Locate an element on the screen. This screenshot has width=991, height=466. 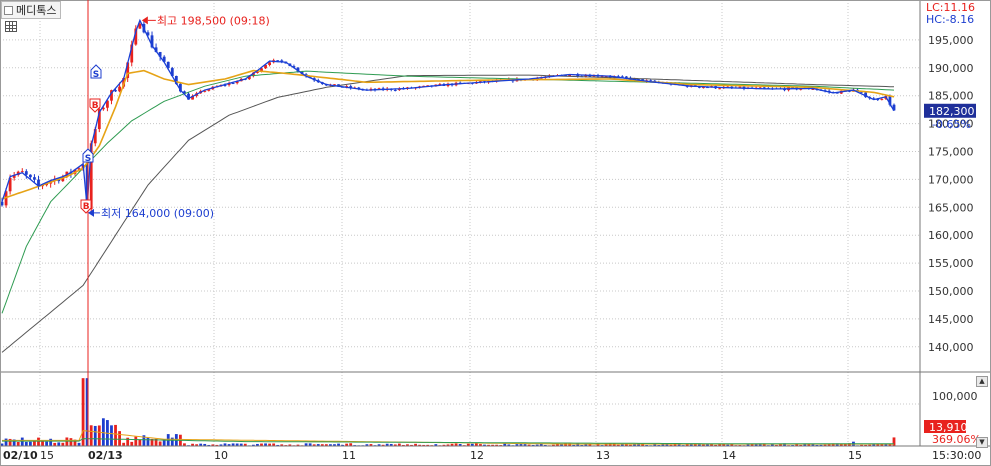
price-tick-label: 155,000 is located at coordinates (951, 263).